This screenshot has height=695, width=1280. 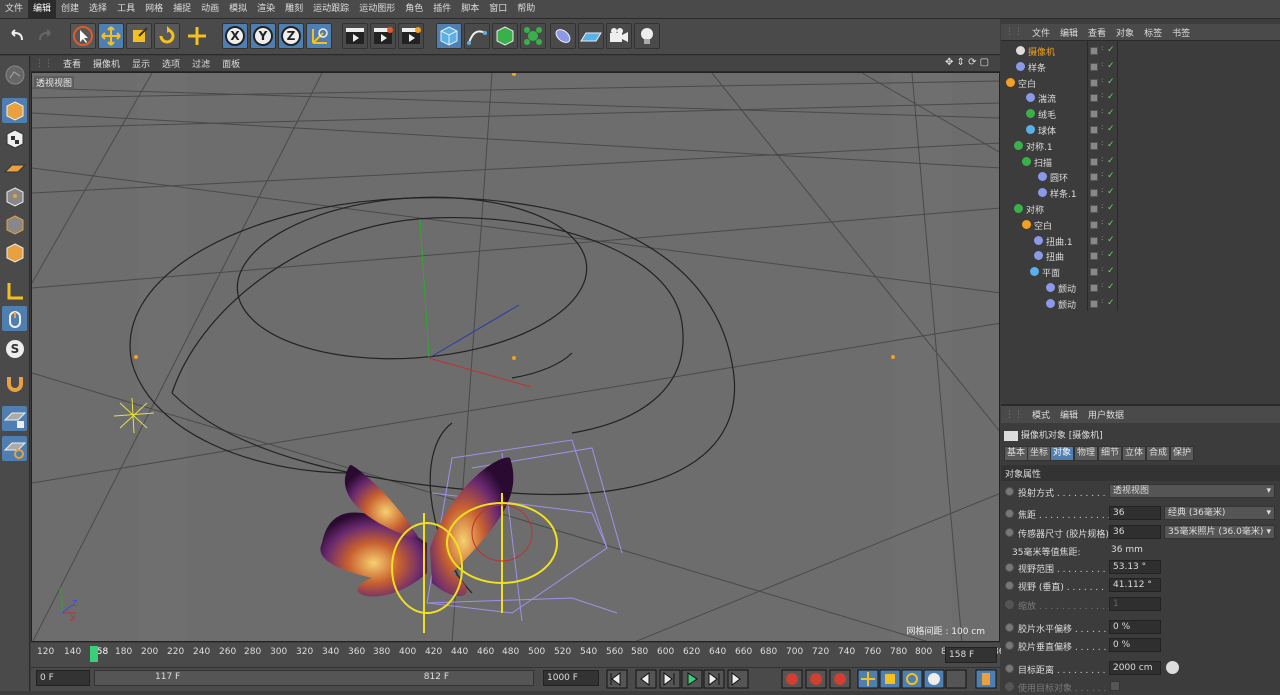 What do you see at coordinates (1009, 668) in the screenshot?
I see `target-anim-dot` at bounding box center [1009, 668].